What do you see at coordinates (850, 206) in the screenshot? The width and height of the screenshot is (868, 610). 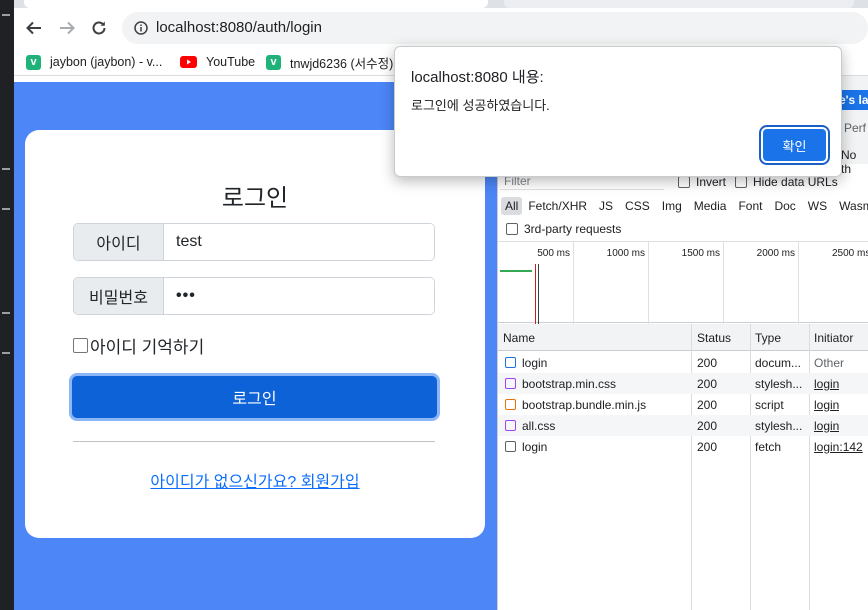 I see `type-filter: Wasm` at bounding box center [850, 206].